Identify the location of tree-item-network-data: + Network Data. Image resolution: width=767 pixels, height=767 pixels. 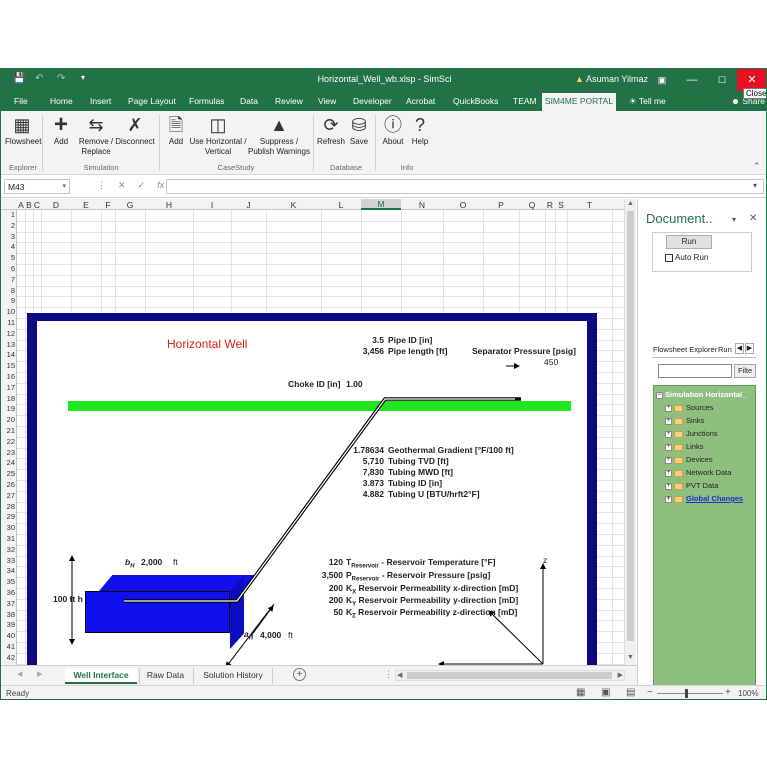
(697, 472).